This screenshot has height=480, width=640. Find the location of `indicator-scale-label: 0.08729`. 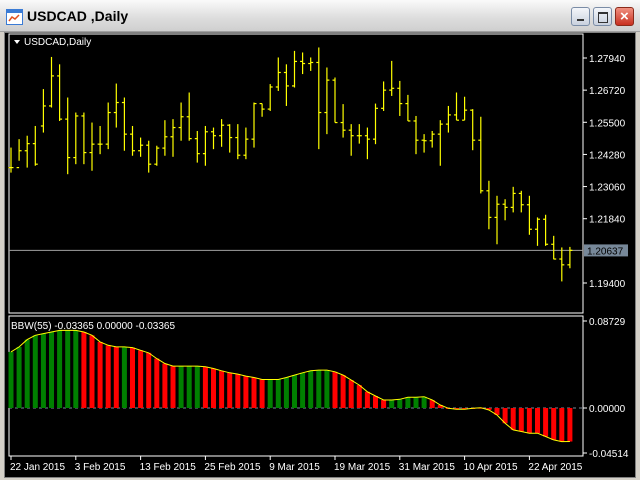

indicator-scale-label: 0.08729 is located at coordinates (607, 322).